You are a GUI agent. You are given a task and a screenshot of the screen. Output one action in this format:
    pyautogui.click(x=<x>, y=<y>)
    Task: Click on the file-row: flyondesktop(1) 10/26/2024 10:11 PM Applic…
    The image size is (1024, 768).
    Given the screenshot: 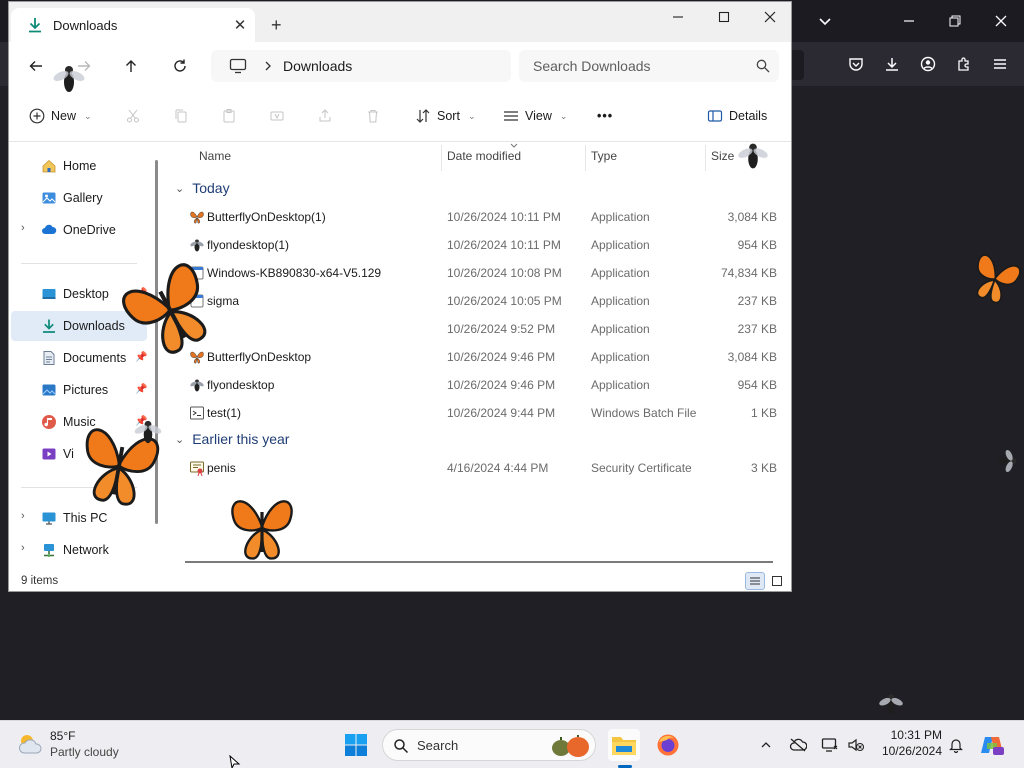 What is the action you would take?
    pyautogui.click(x=478, y=245)
    